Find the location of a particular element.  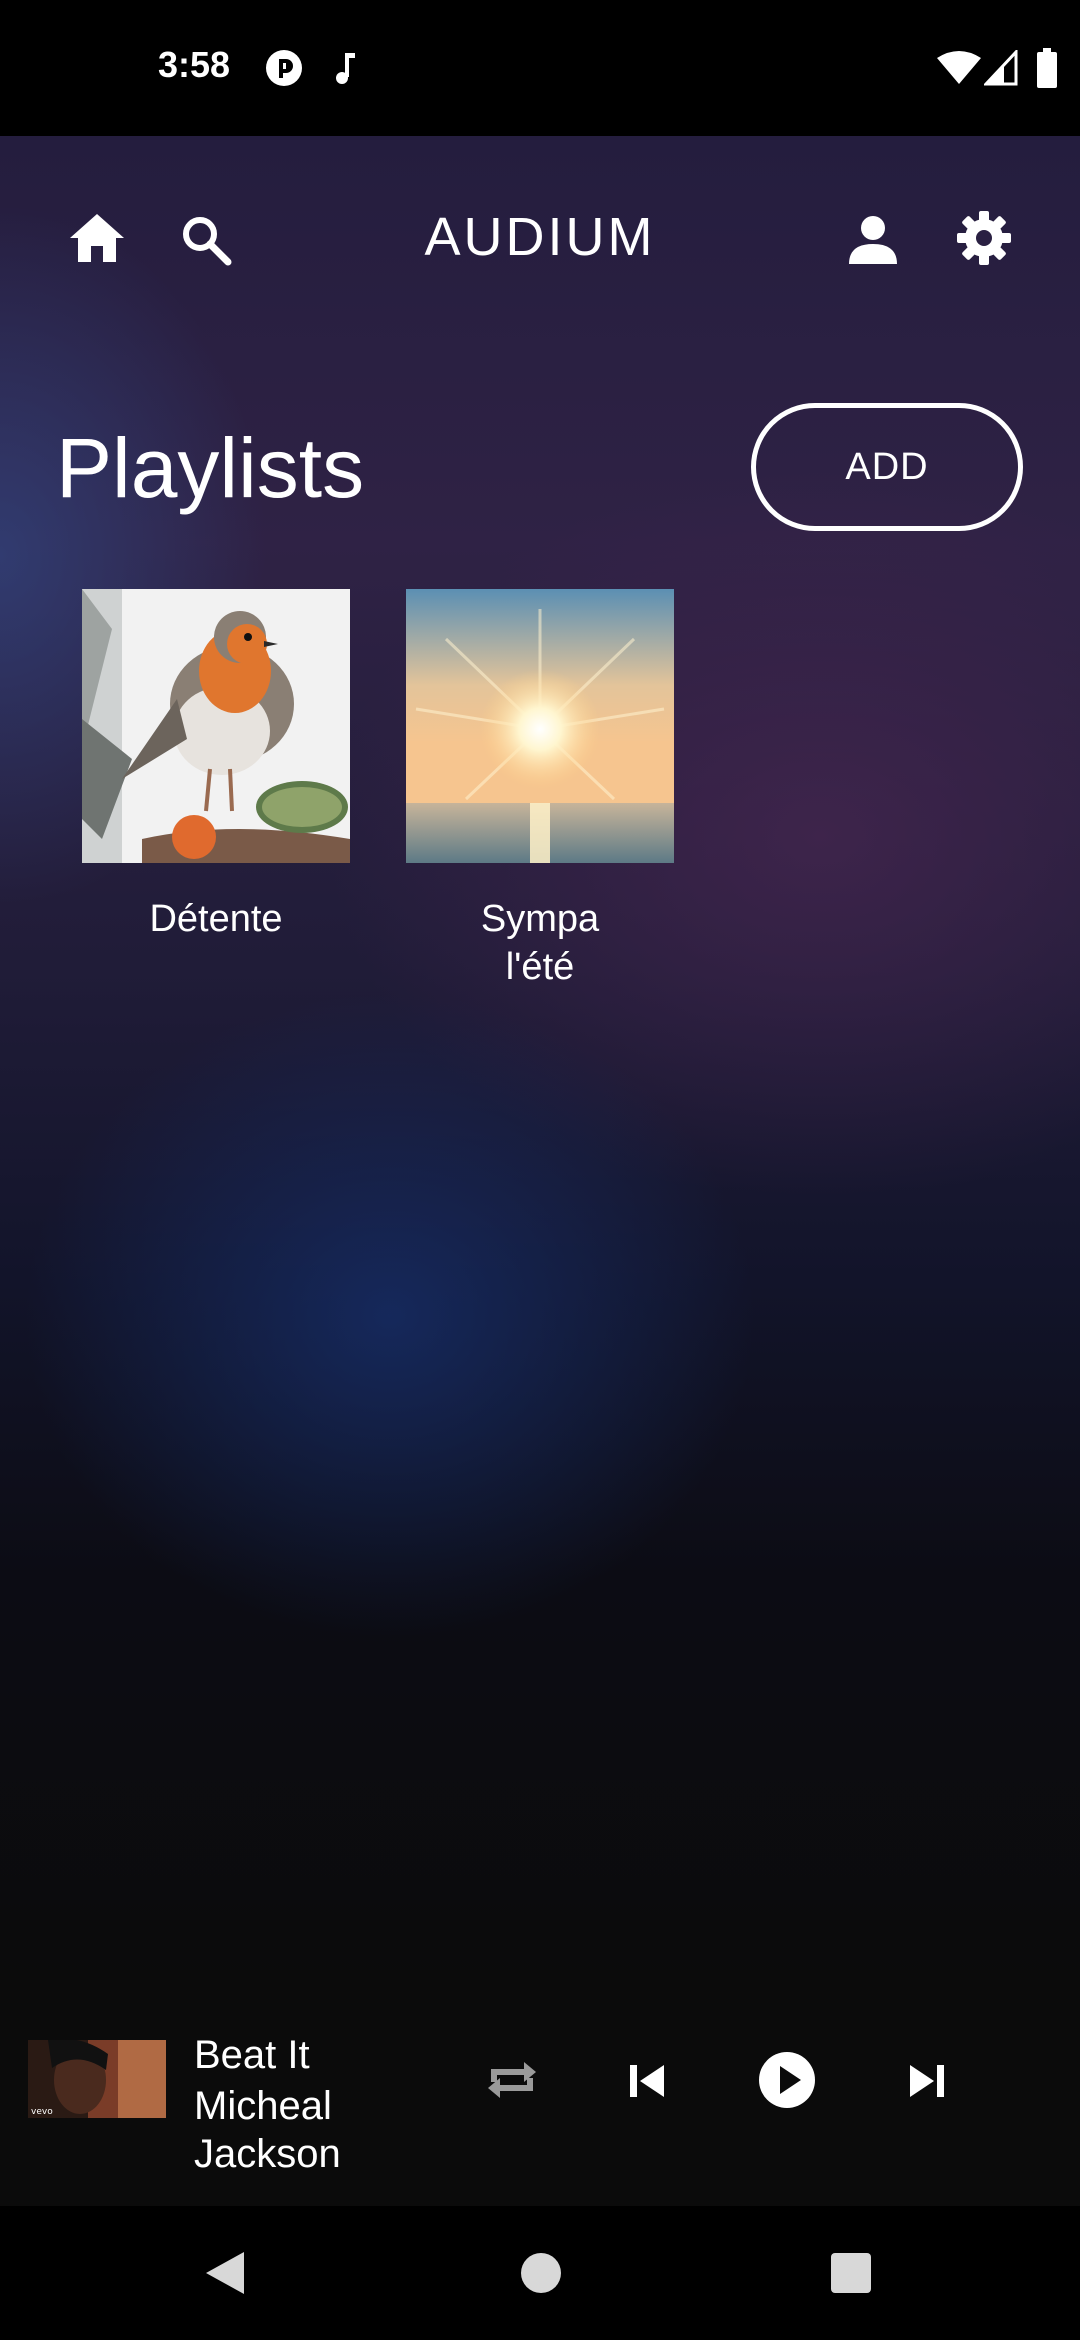

robin-bird-image is located at coordinates (216, 726).